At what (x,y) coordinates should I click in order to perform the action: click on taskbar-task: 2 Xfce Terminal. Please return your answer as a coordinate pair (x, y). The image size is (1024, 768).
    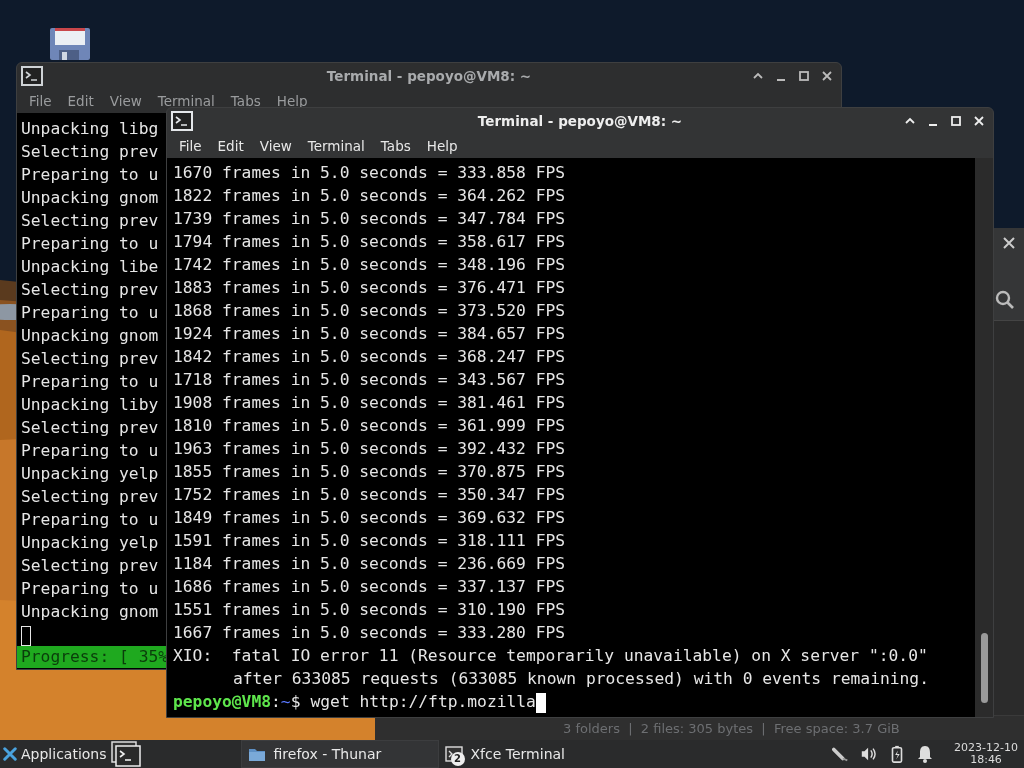
    Looking at the image, I should click on (537, 754).